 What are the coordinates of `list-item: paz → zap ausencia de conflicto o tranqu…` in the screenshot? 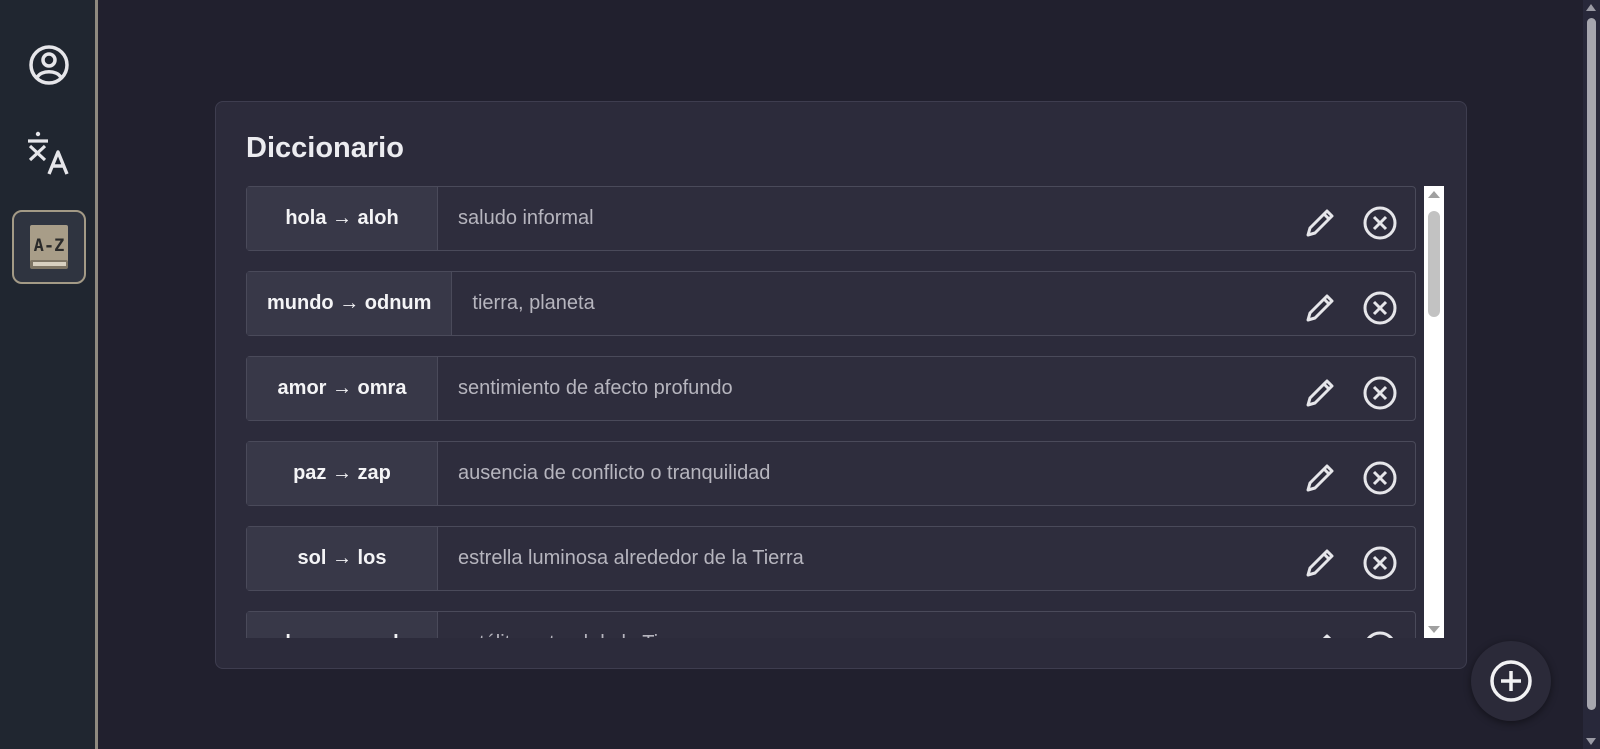 It's located at (831, 473).